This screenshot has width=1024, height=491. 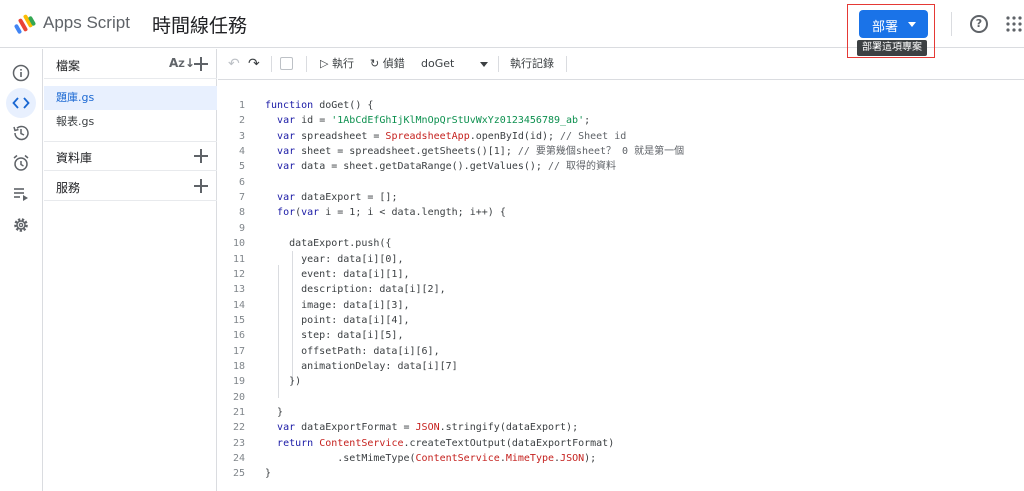 What do you see at coordinates (254, 64) in the screenshot?
I see `redo-icon: ↷` at bounding box center [254, 64].